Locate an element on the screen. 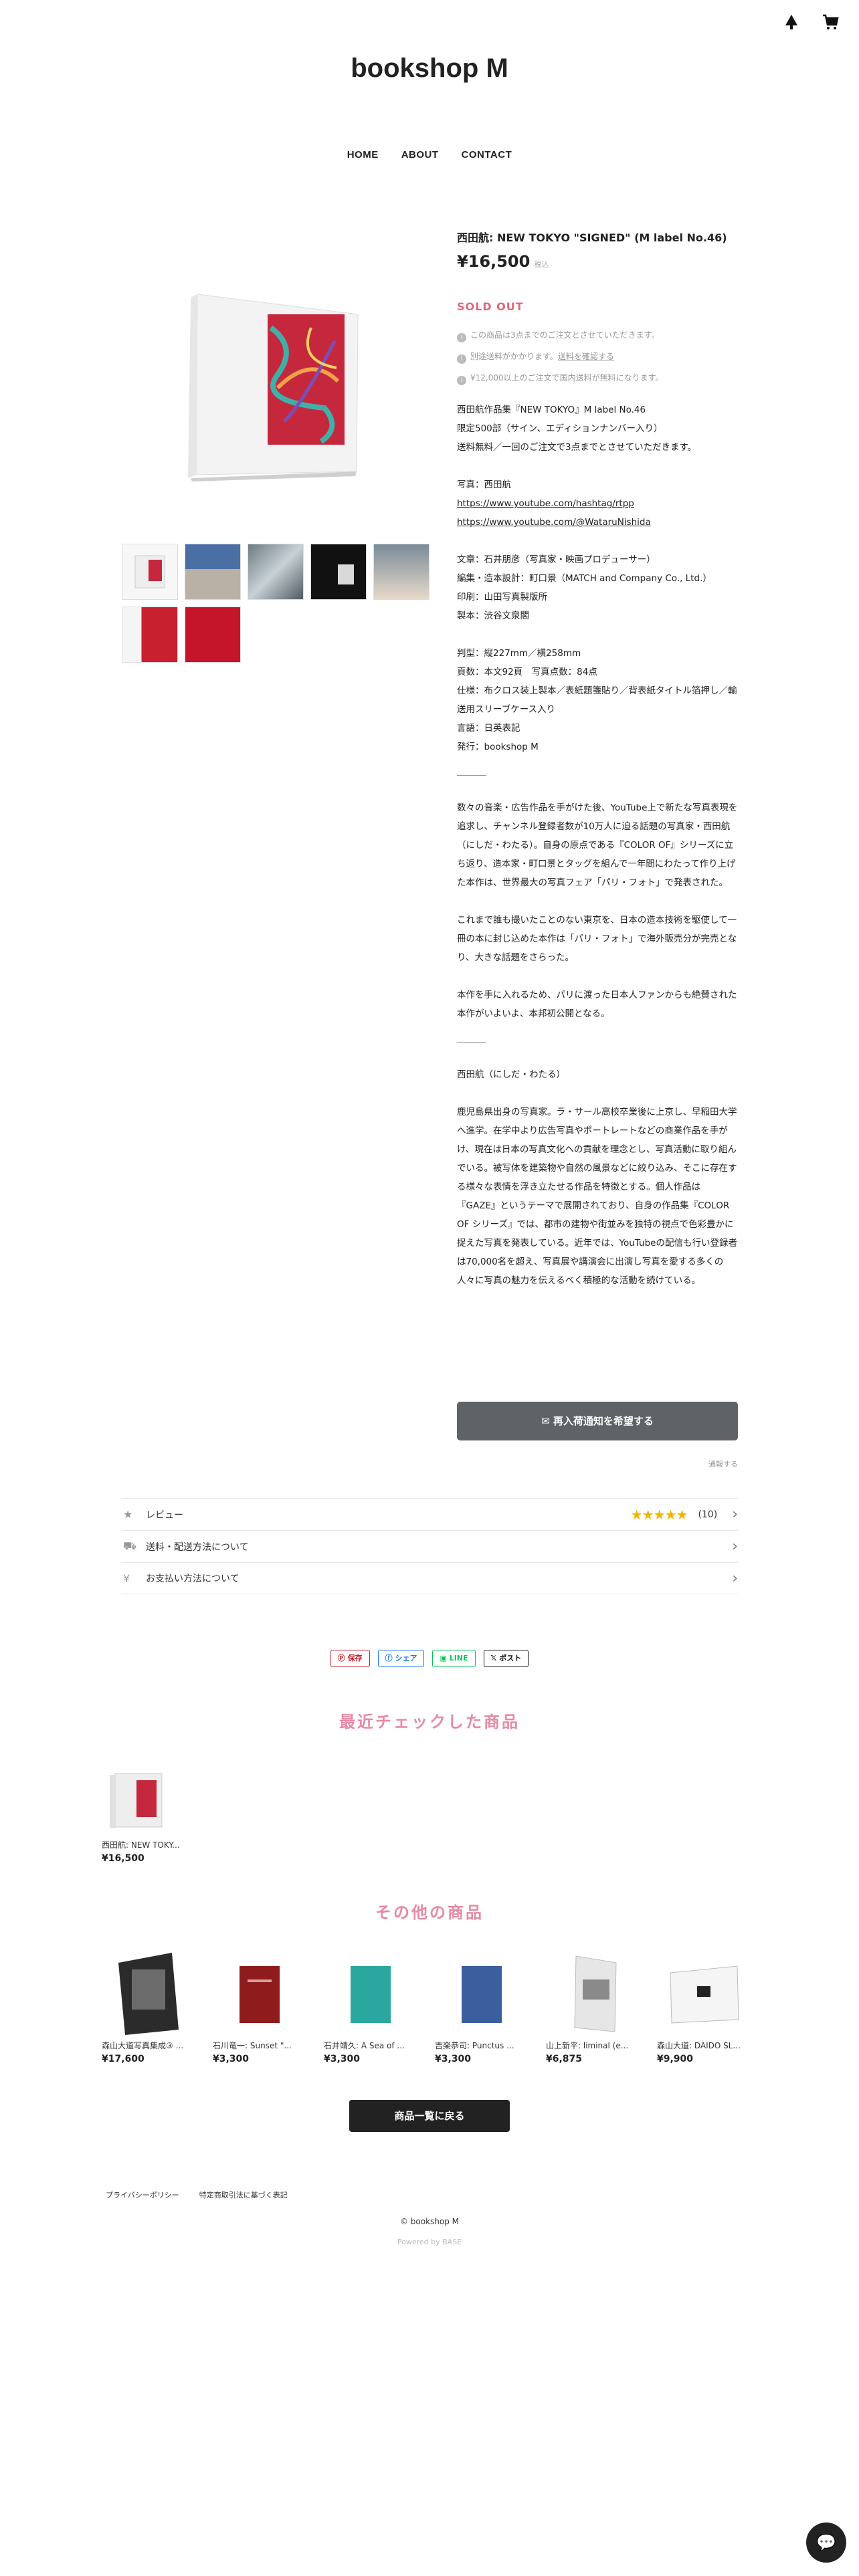  price-value: ¥16,500 is located at coordinates (494, 262).